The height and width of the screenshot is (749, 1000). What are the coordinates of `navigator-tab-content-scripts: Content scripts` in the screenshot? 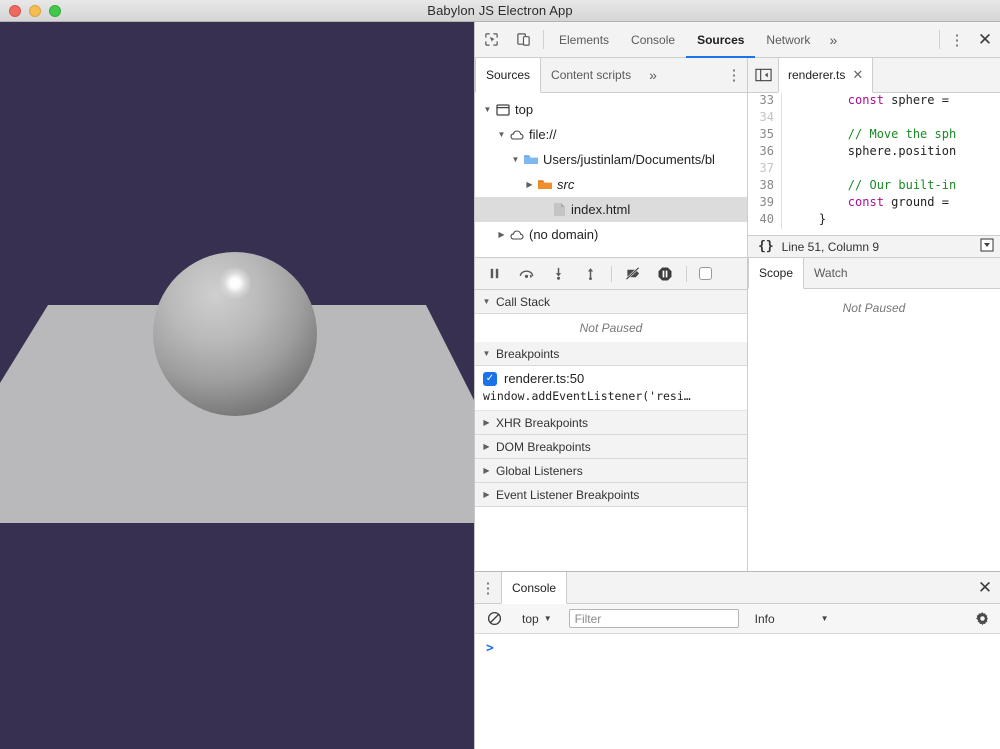 It's located at (591, 75).